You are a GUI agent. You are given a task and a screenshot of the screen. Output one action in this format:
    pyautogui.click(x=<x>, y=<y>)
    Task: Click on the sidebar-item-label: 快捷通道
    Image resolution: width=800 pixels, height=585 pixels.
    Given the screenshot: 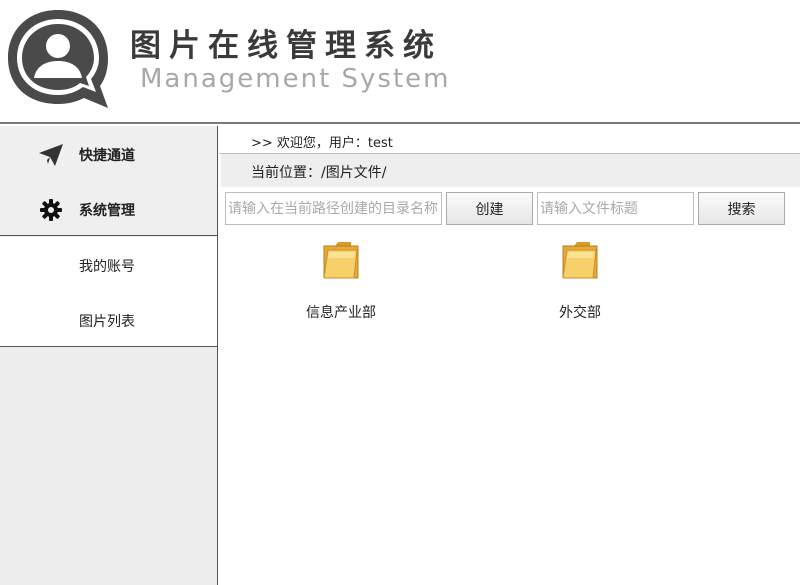 What is the action you would take?
    pyautogui.click(x=107, y=156)
    